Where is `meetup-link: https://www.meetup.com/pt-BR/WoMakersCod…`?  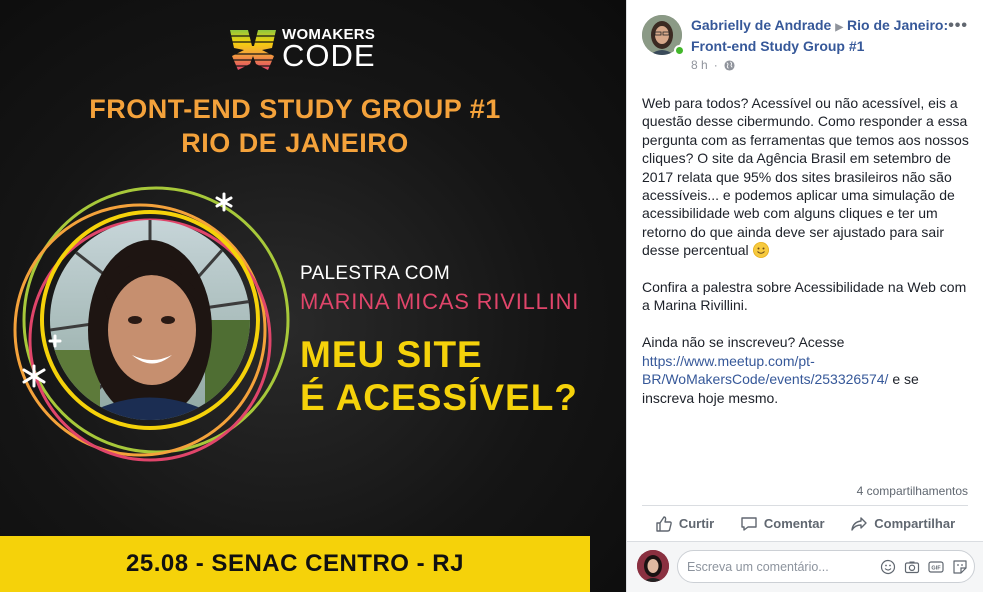
meetup-link: https://www.meetup.com/pt-BR/WoMakersCod… is located at coordinates (765, 370).